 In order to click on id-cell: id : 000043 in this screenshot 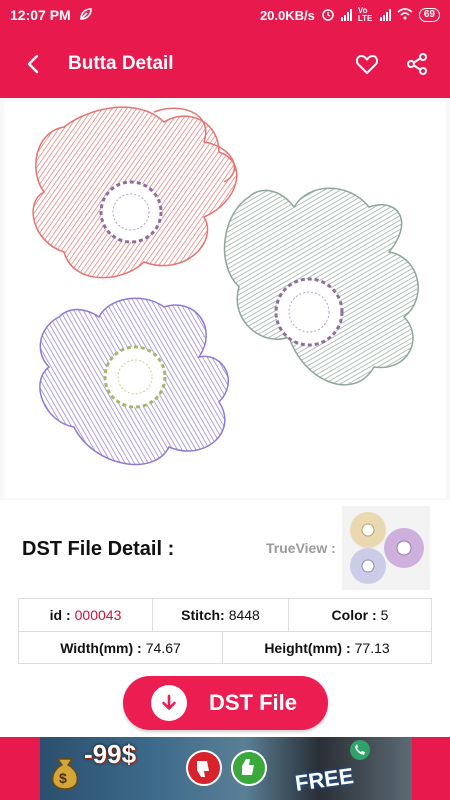, I will do `click(86, 615)`.